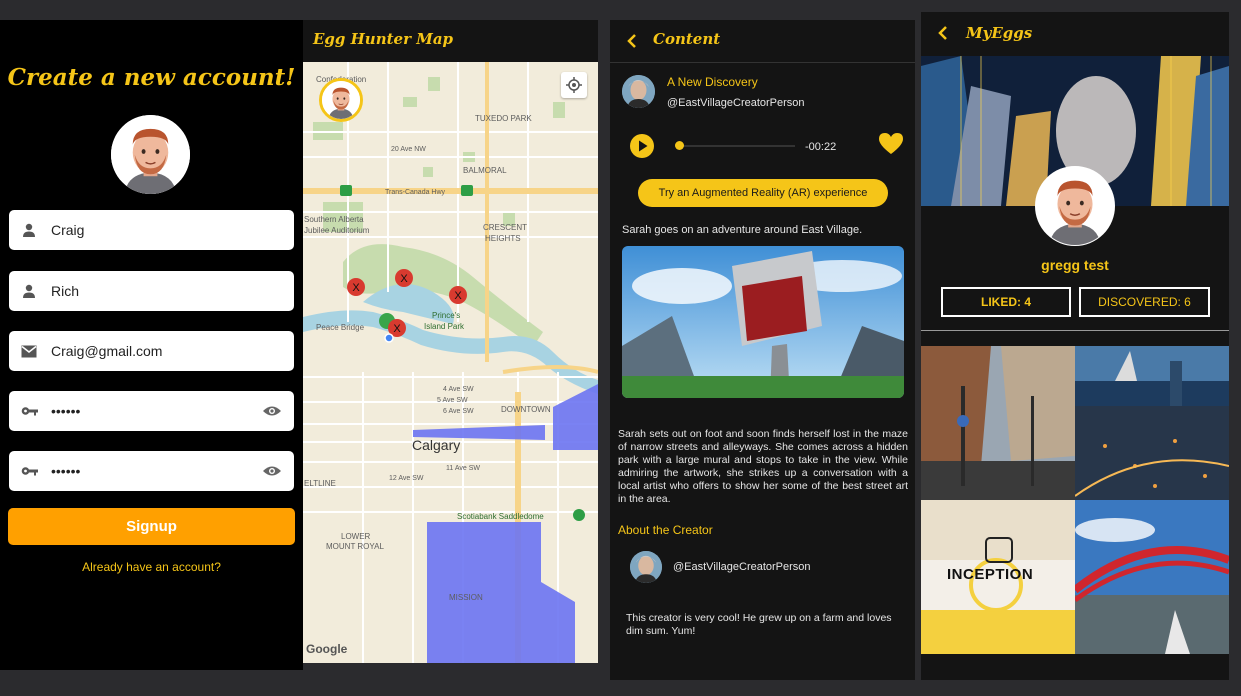 The image size is (1241, 696). Describe the element at coordinates (444, 326) in the screenshot. I see `map-label: Island Park` at that location.